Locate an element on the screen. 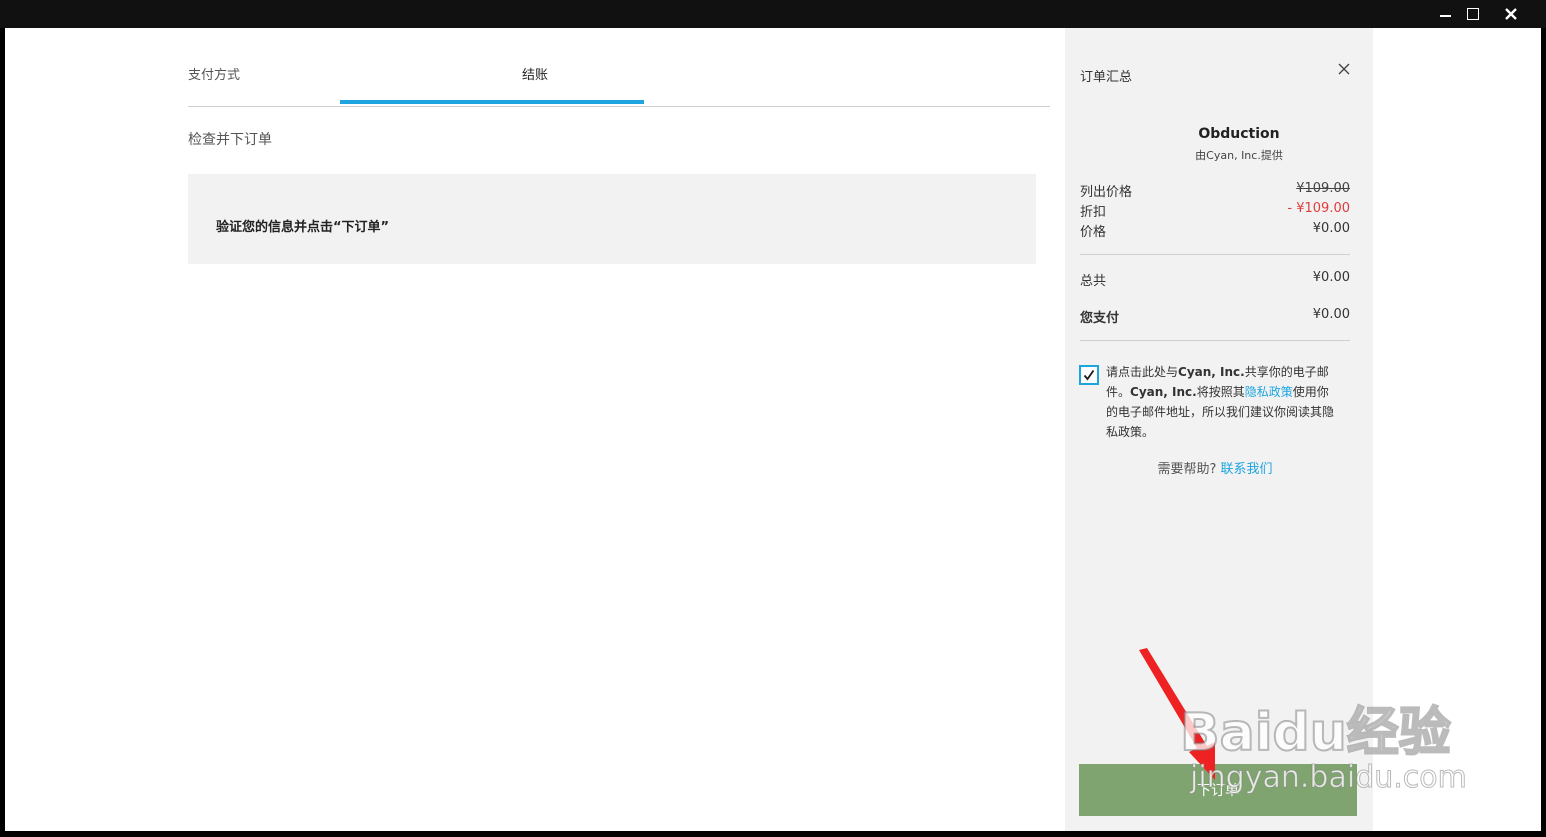 The width and height of the screenshot is (1546, 837). you-pay-label: 您支付 is located at coordinates (1100, 318).